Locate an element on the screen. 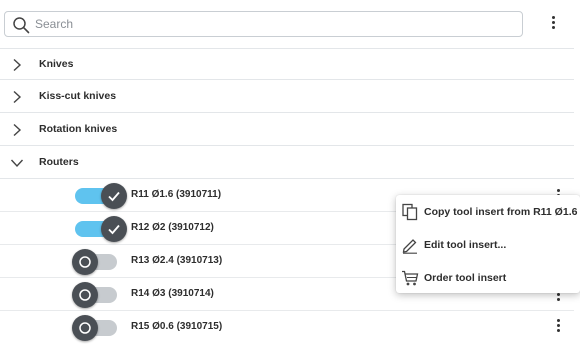  order-tool-insert-item: Order tool insert is located at coordinates (488, 277).